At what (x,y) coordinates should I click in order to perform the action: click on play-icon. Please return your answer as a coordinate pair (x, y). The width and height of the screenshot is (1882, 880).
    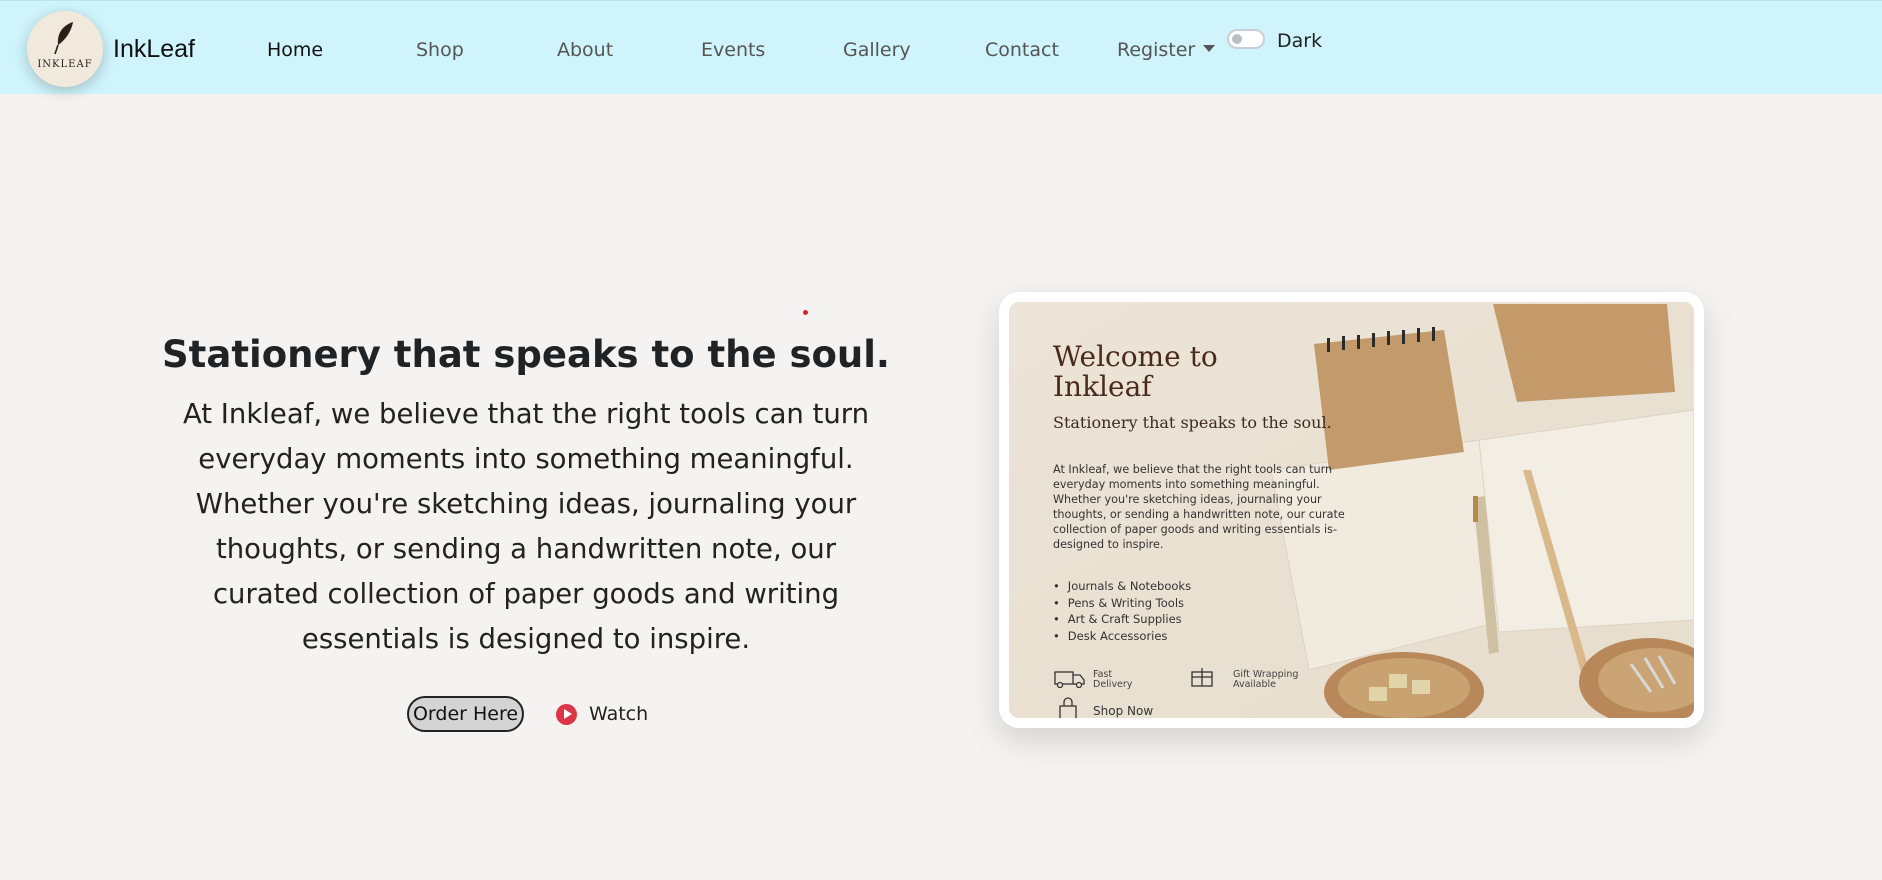
    Looking at the image, I should click on (566, 714).